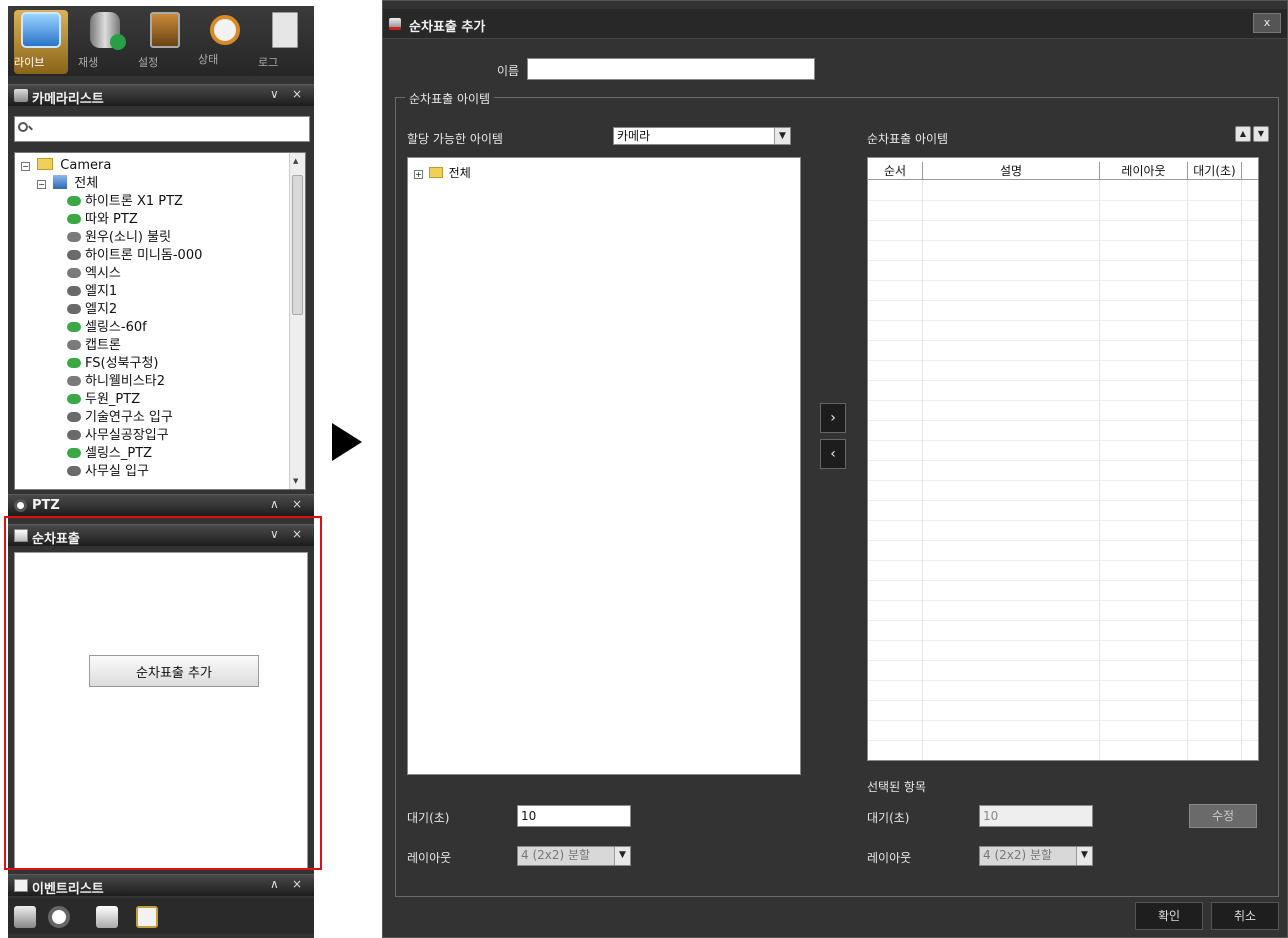 The image size is (1288, 938). What do you see at coordinates (113, 364) in the screenshot?
I see `camera-tree-item: FS(성북구청)` at bounding box center [113, 364].